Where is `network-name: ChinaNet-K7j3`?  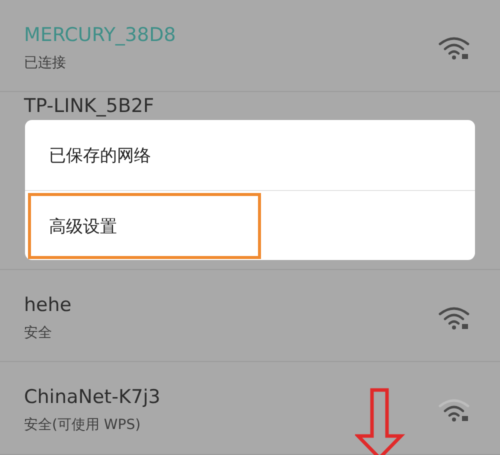 network-name: ChinaNet-K7j3 is located at coordinates (92, 397).